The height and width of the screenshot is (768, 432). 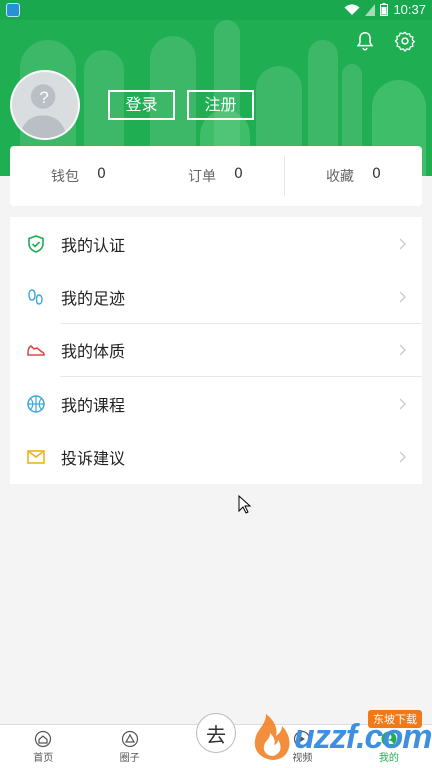 What do you see at coordinates (93, 405) in the screenshot?
I see `menu-item-label: 我的课程` at bounding box center [93, 405].